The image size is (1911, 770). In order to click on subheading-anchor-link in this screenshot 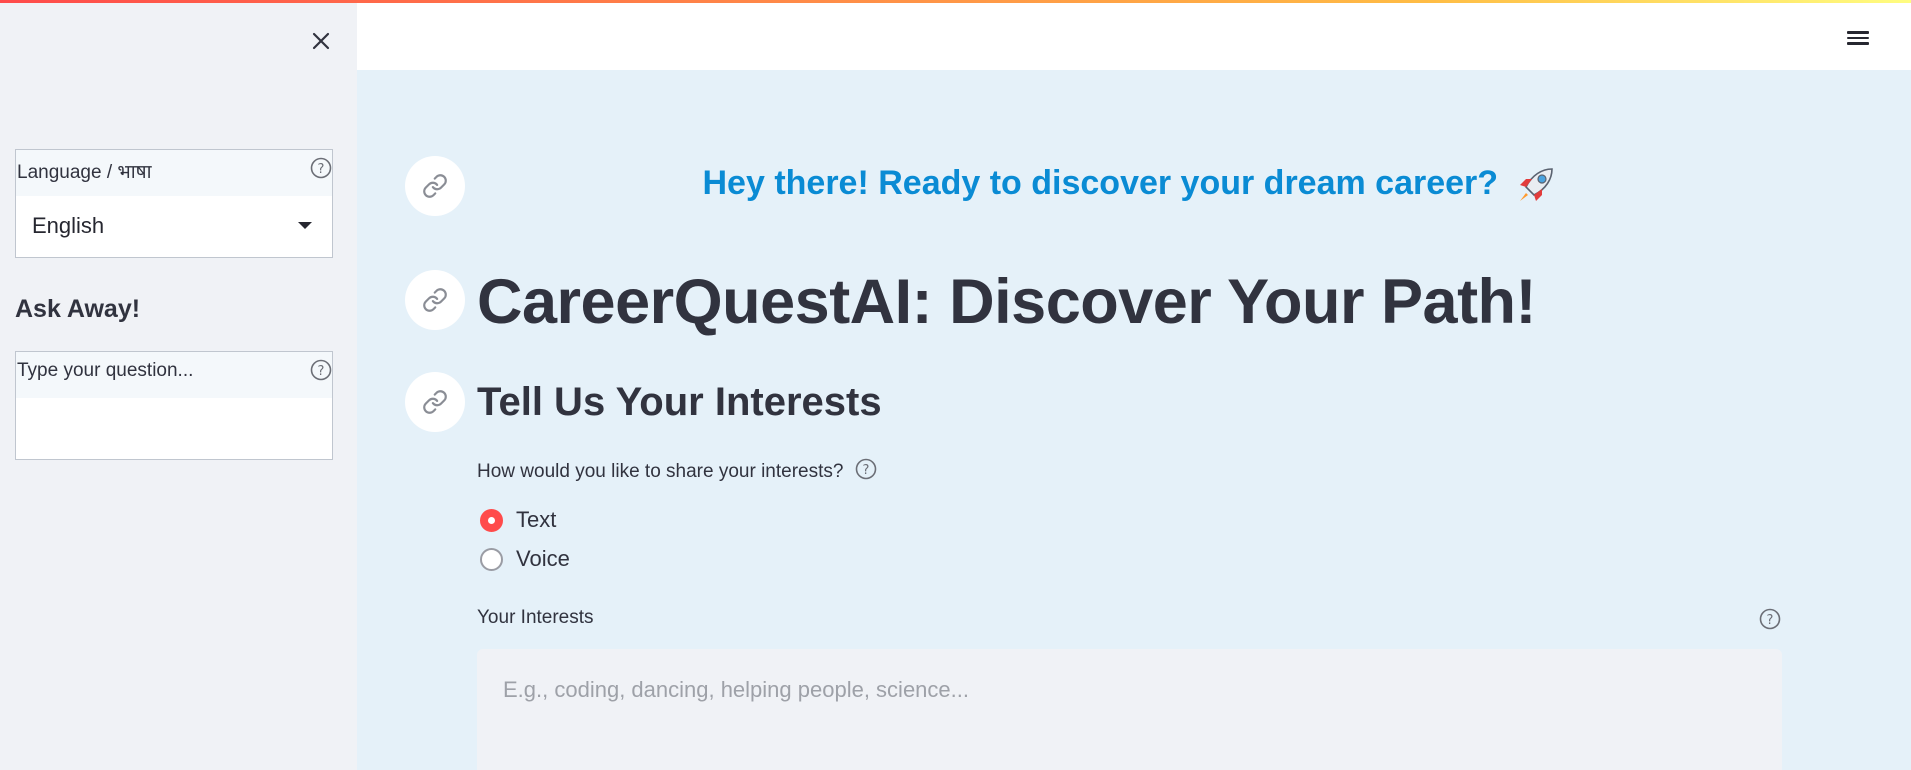, I will do `click(435, 402)`.